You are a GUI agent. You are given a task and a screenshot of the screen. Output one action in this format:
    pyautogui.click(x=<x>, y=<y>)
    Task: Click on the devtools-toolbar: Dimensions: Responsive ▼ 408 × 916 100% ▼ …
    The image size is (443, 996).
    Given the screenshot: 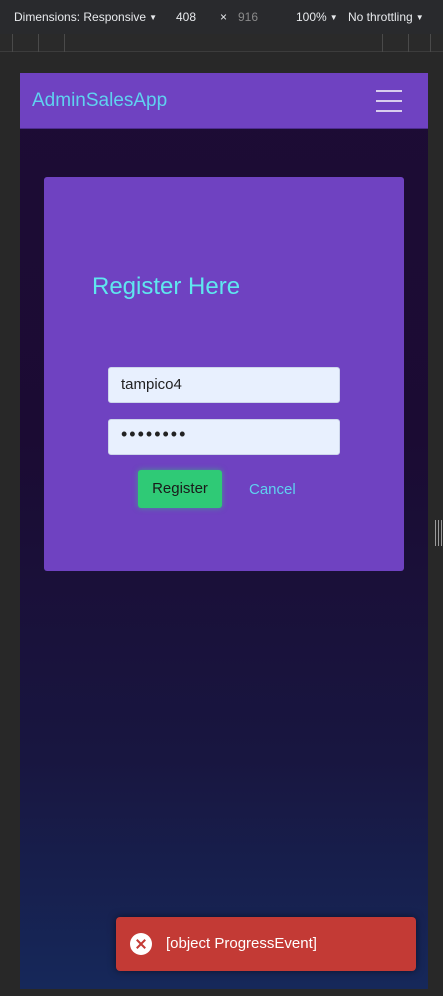 What is the action you would take?
    pyautogui.click(x=221, y=17)
    